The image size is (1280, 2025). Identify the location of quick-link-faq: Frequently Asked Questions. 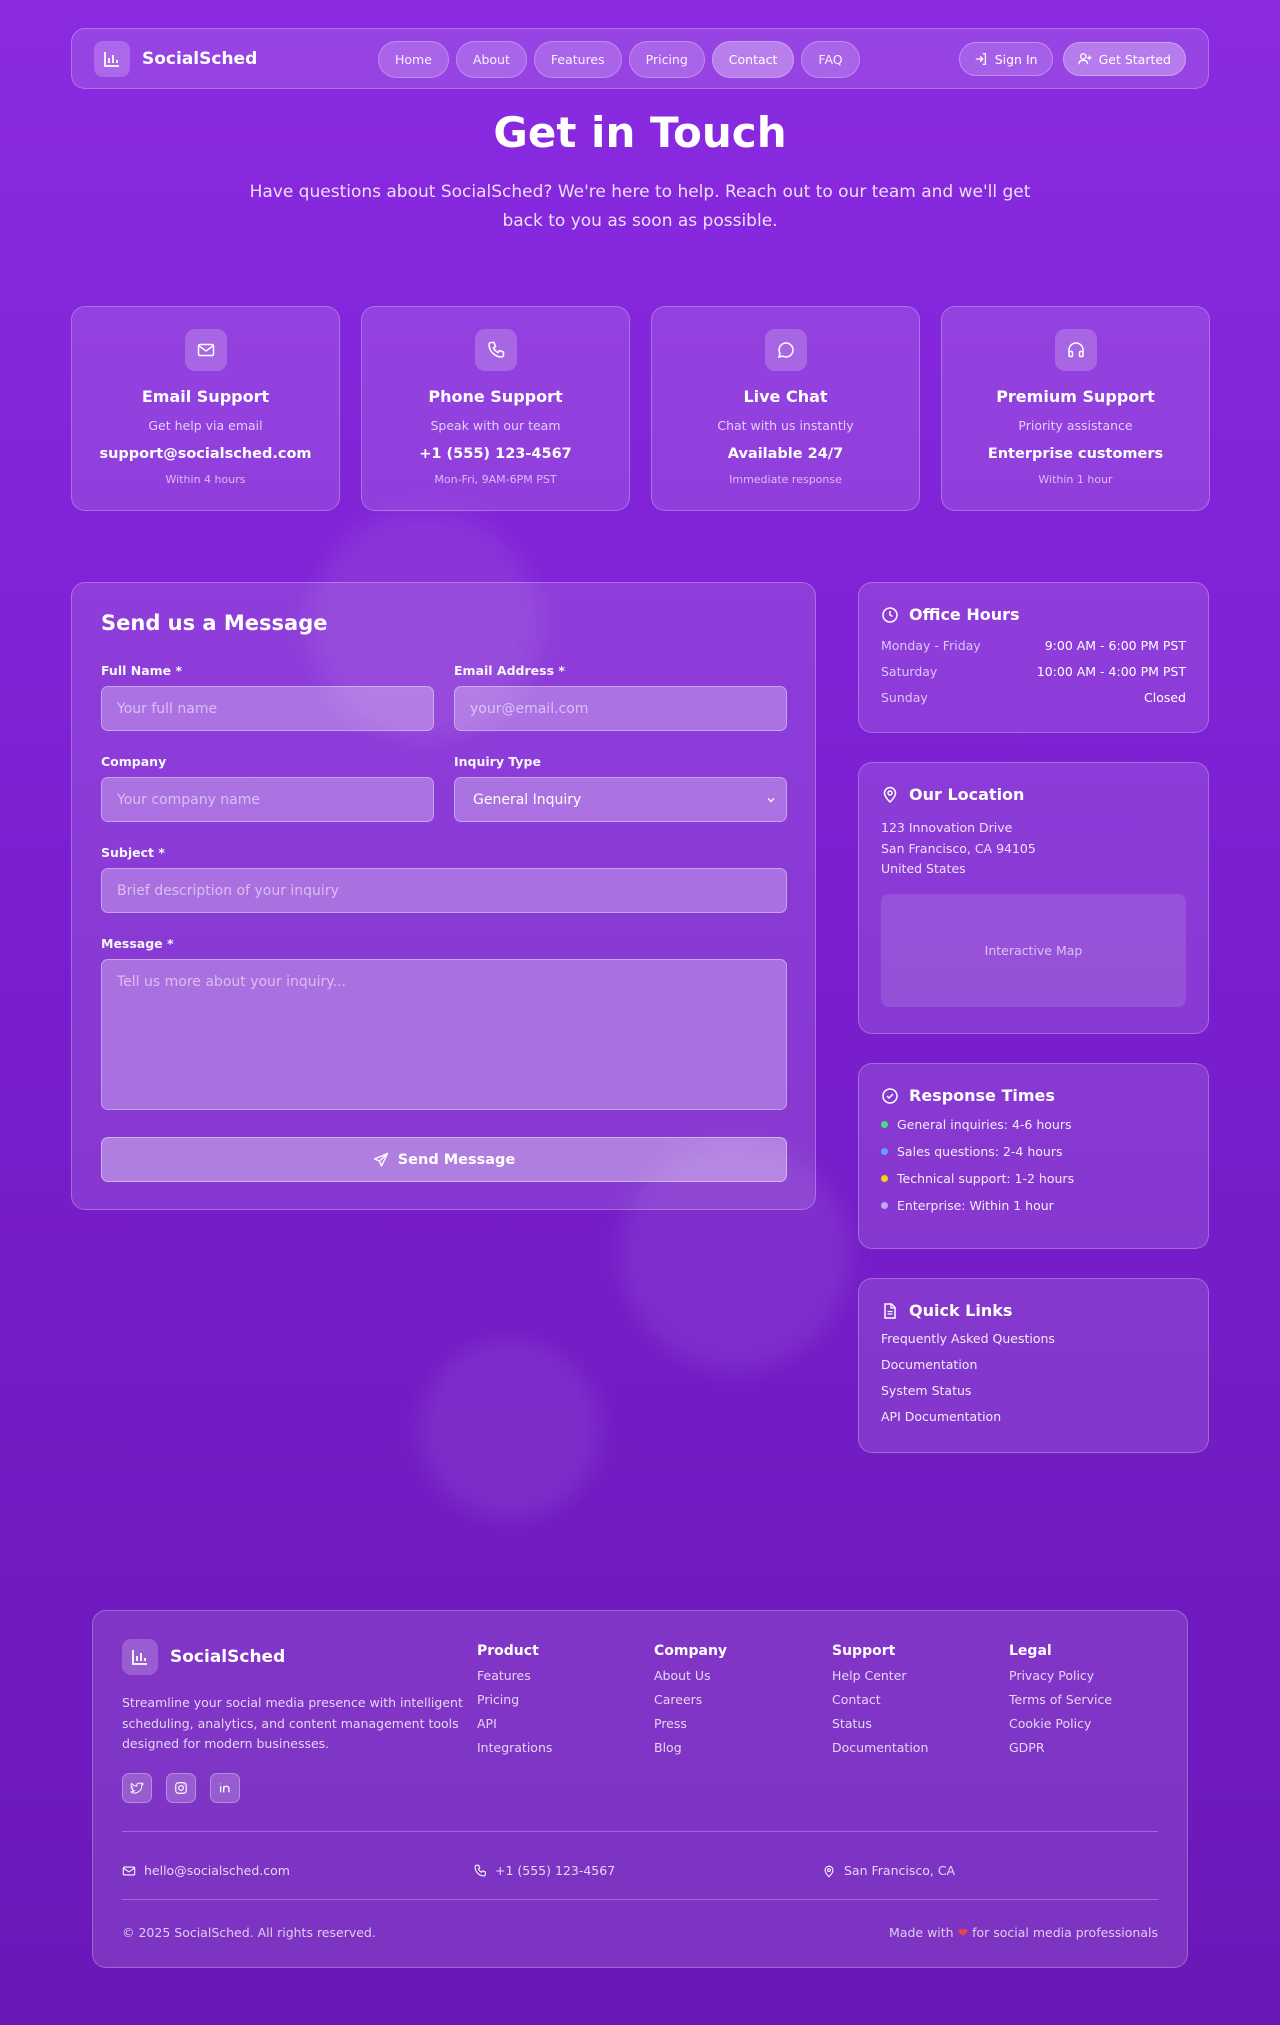
(1033, 1338).